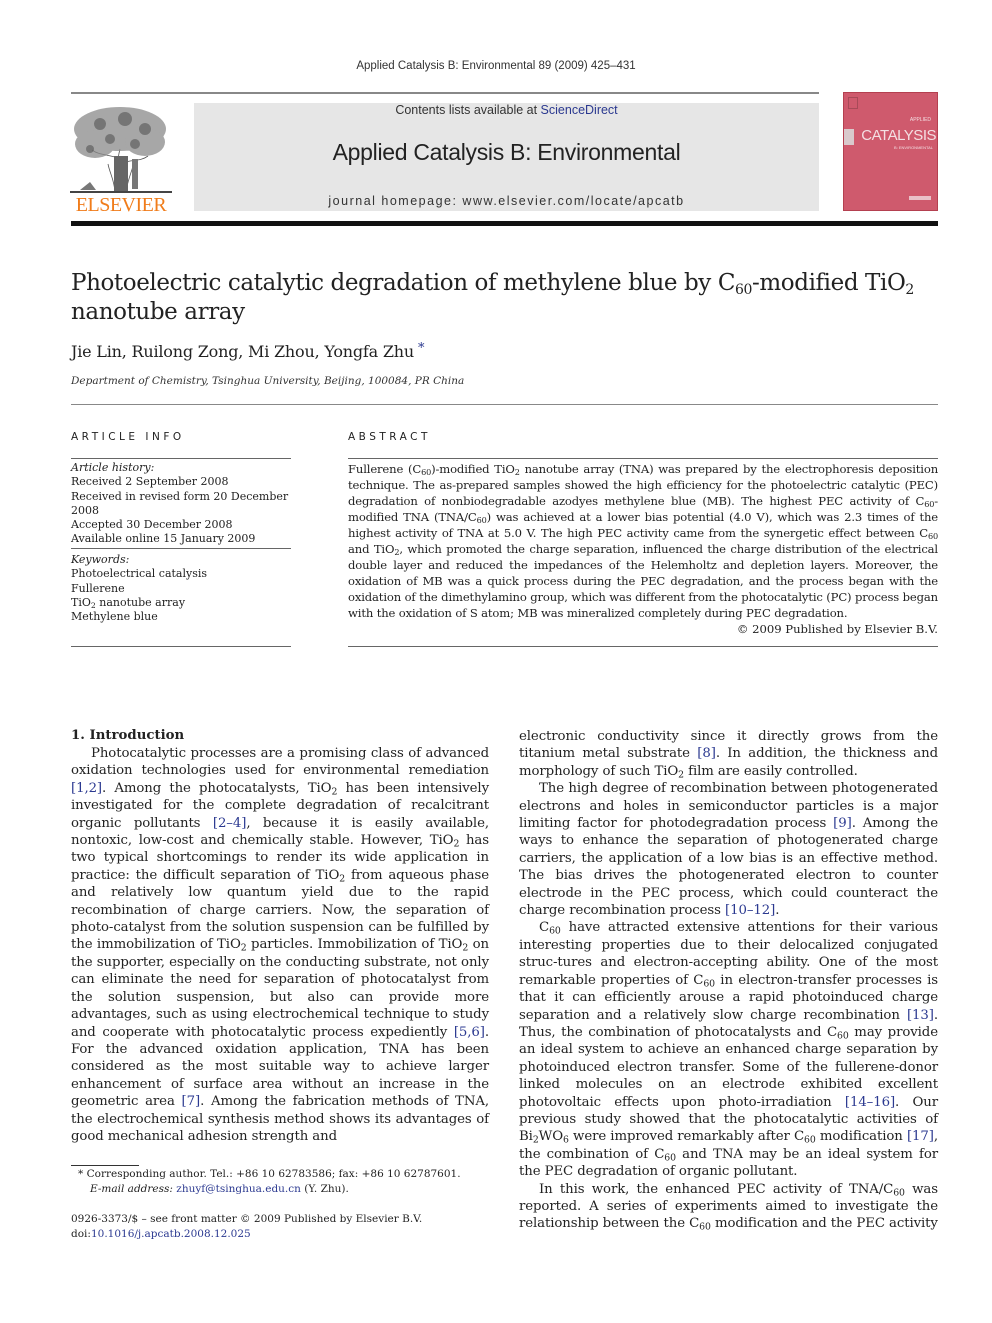  I want to click on abstract-heading: ABSTRACT, so click(389, 437).